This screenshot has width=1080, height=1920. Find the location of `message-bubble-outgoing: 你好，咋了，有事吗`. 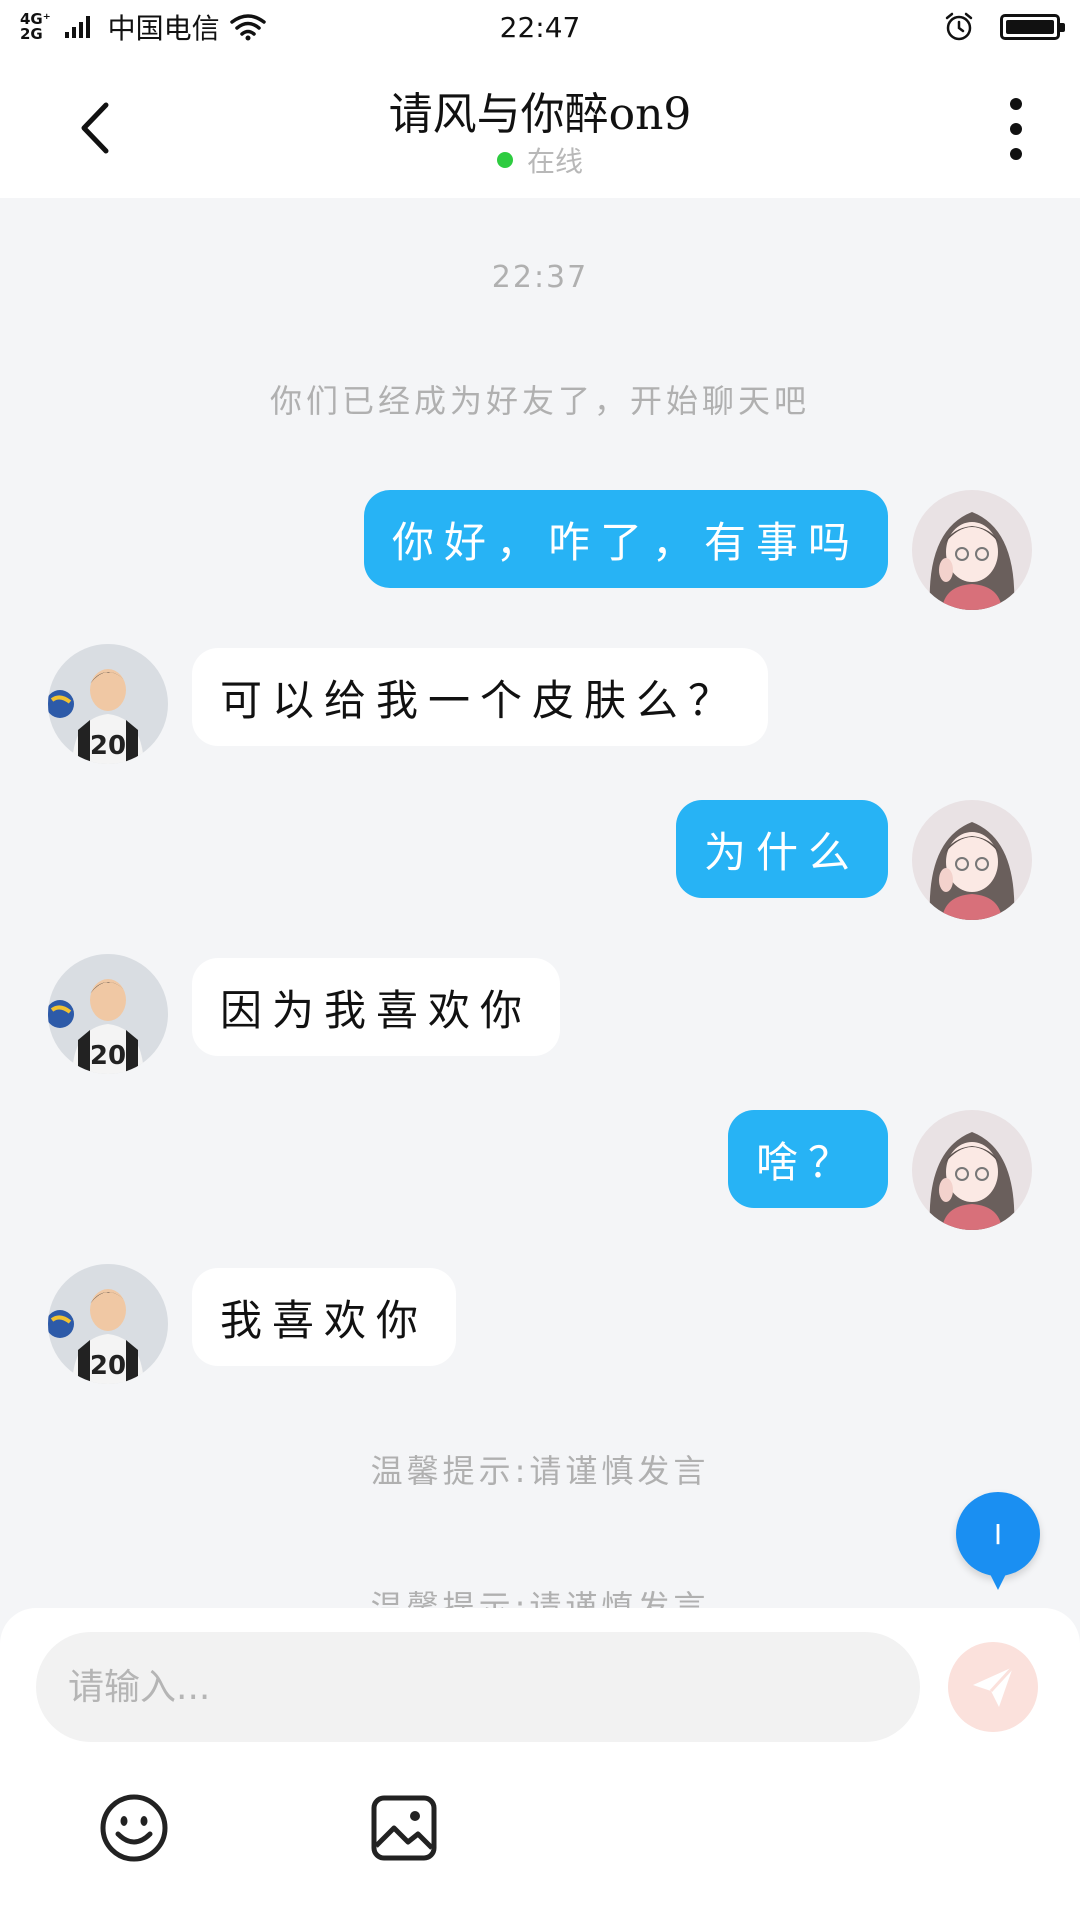

message-bubble-outgoing: 你好，咋了，有事吗 is located at coordinates (625, 539).